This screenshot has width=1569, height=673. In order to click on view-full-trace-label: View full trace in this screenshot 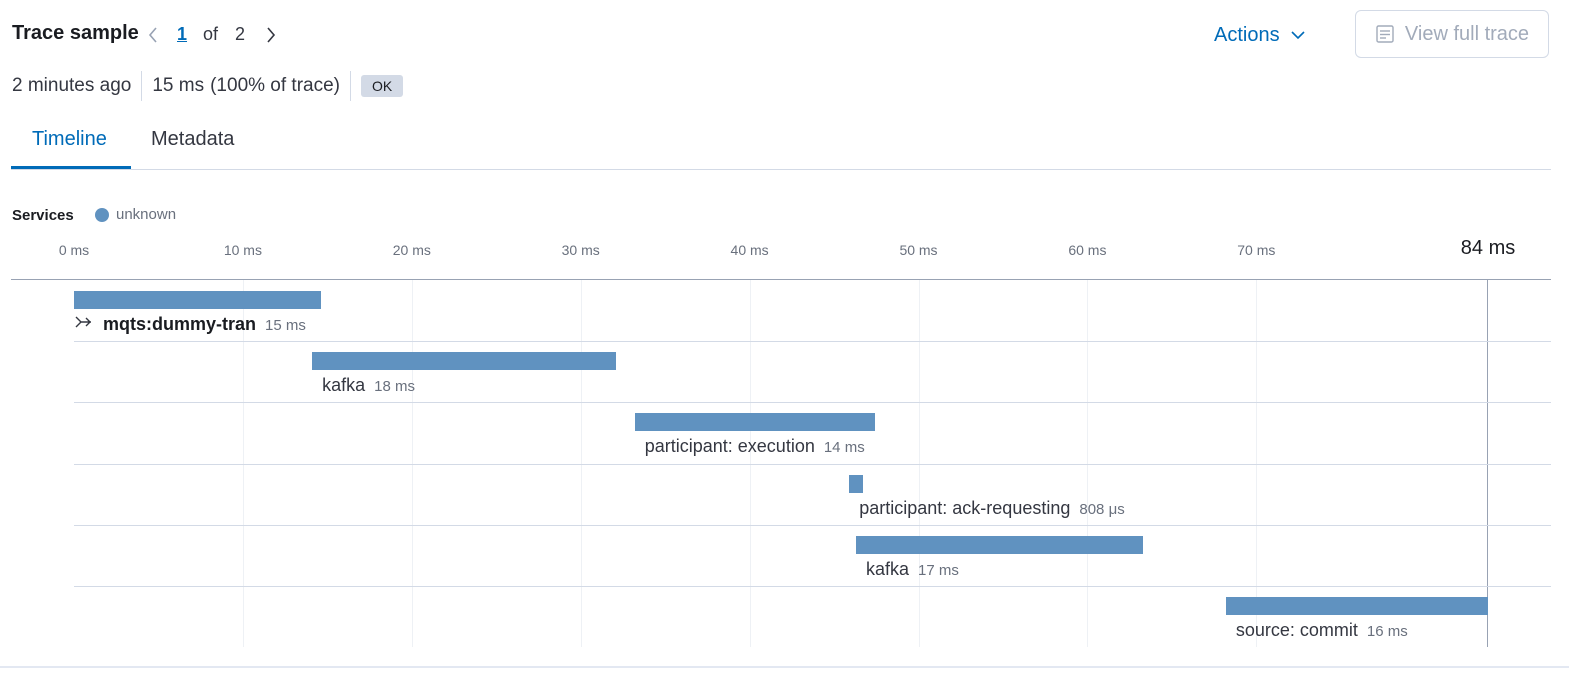, I will do `click(1467, 33)`.